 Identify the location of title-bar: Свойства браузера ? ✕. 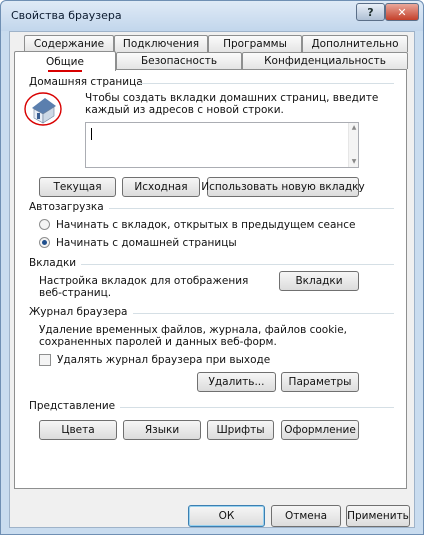
(212, 16).